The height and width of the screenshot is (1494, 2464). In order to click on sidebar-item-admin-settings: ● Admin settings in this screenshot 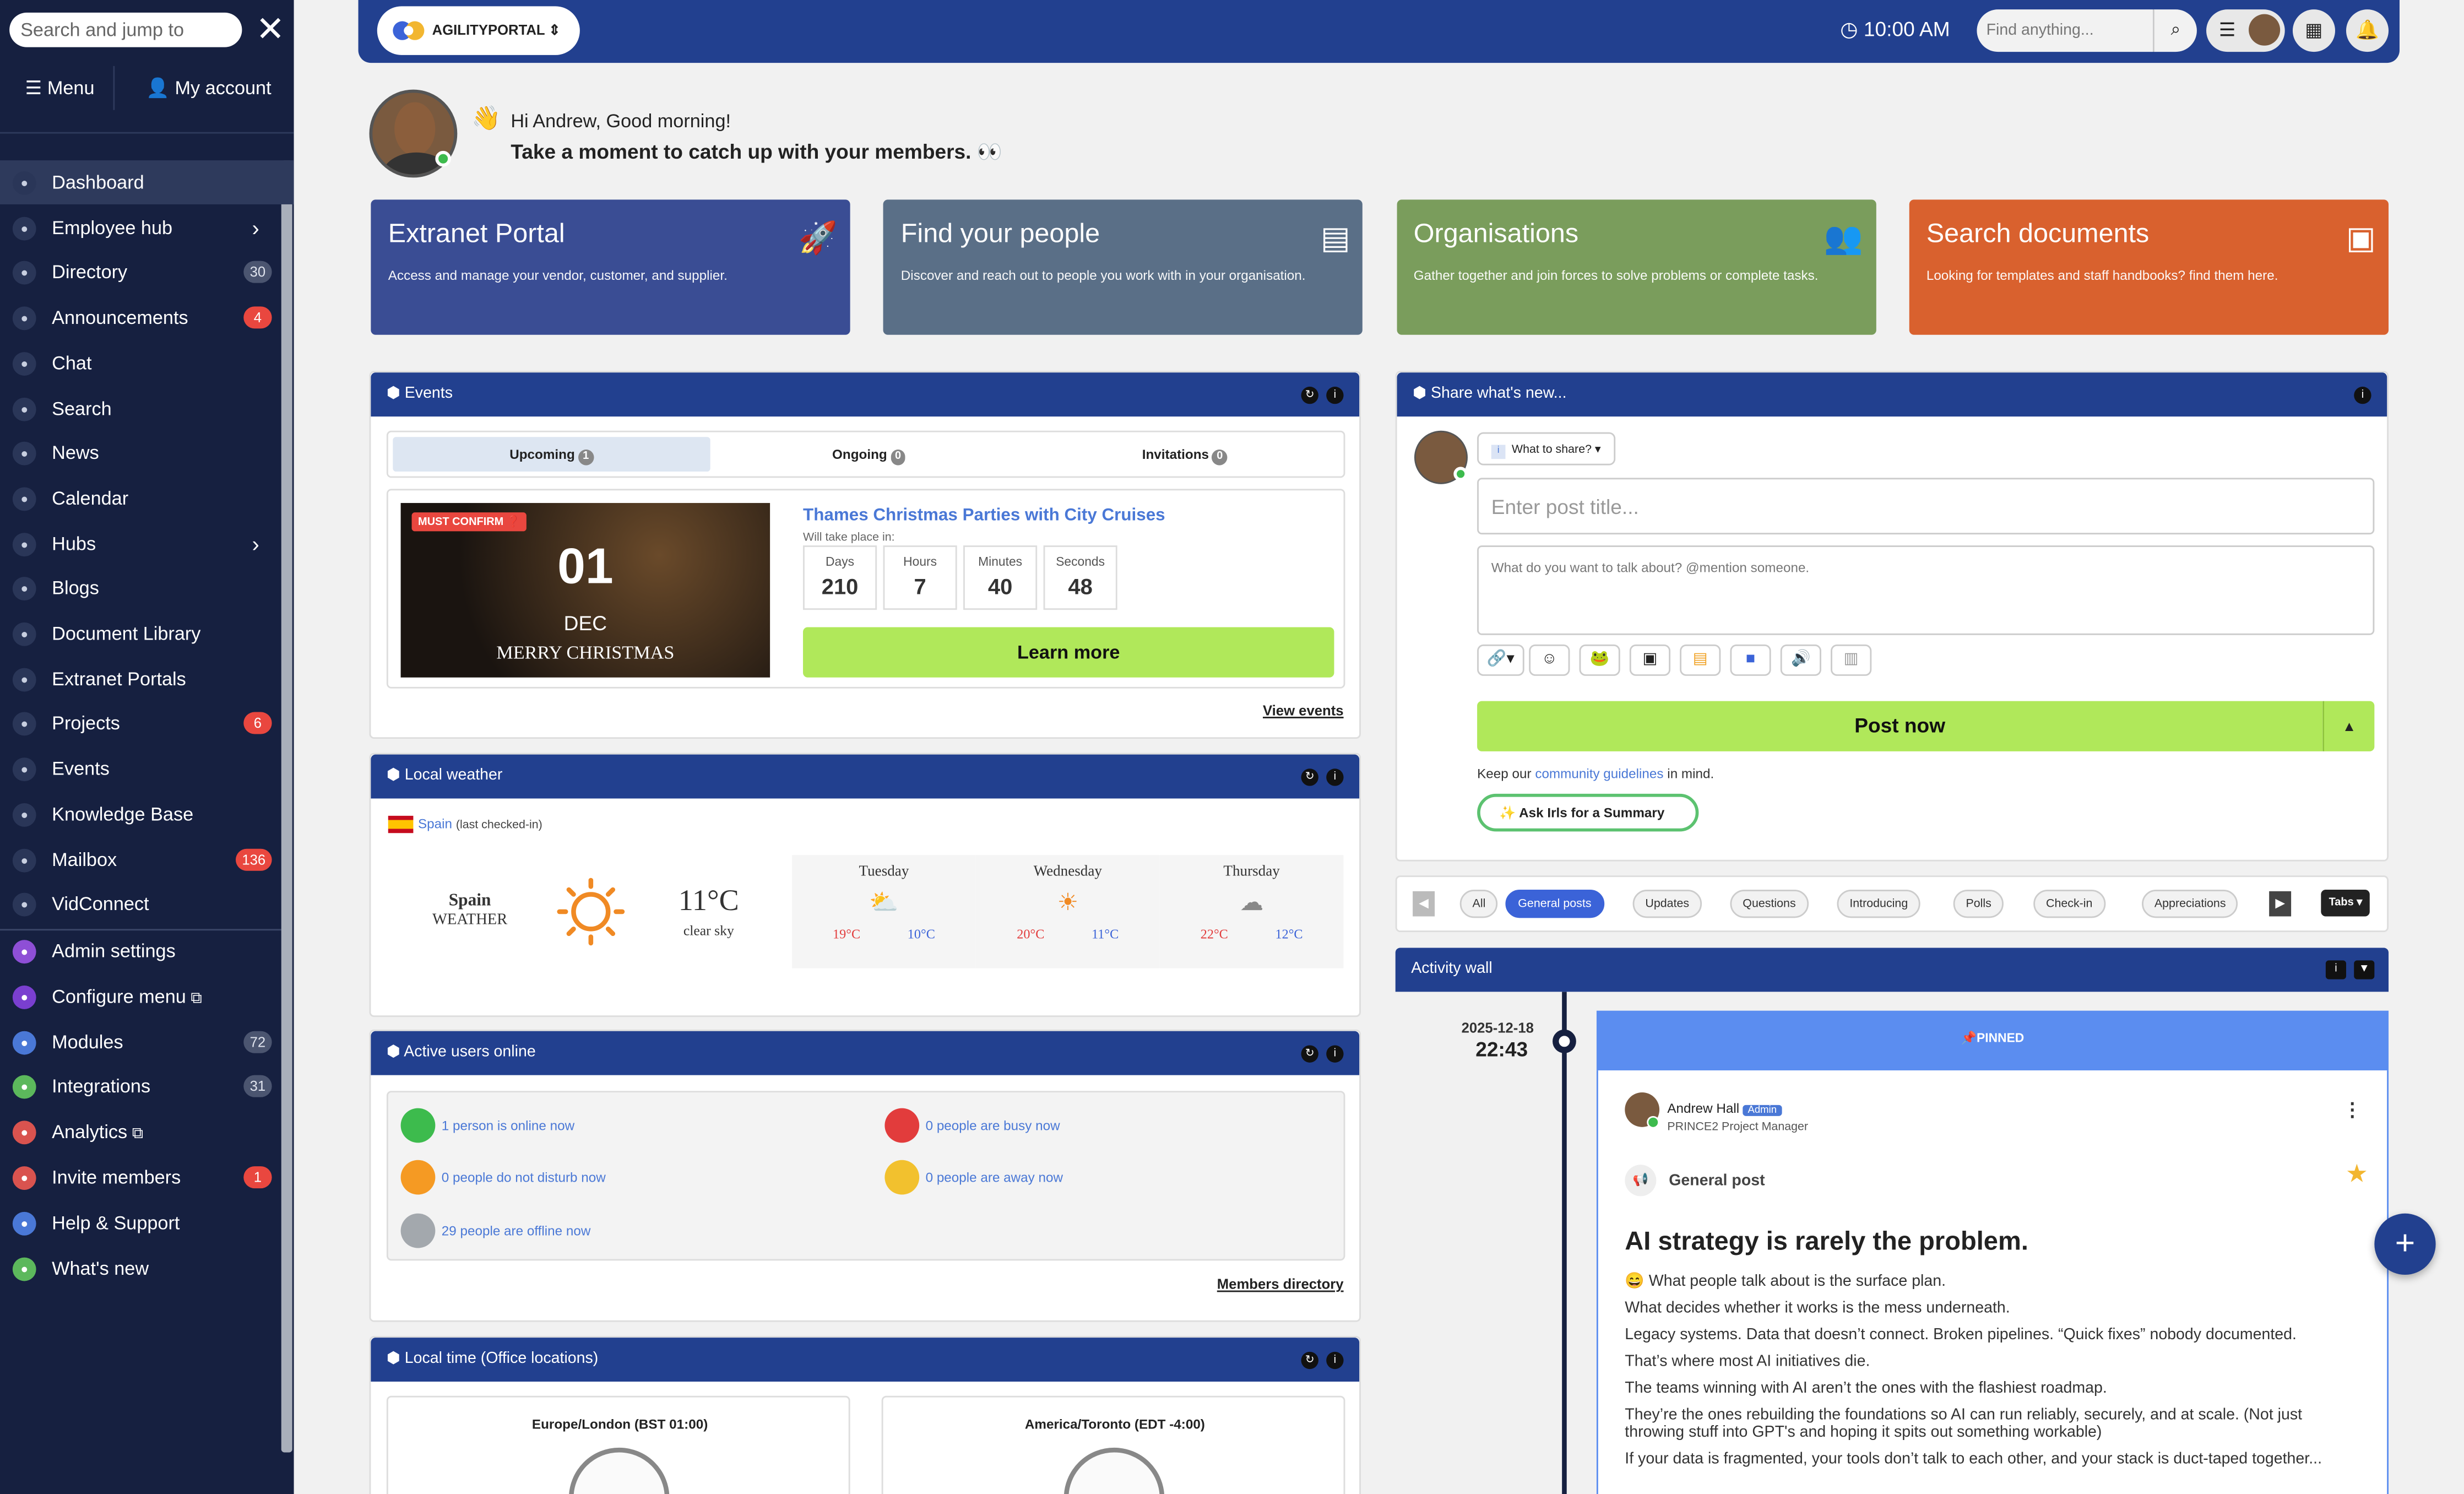, I will do `click(147, 951)`.